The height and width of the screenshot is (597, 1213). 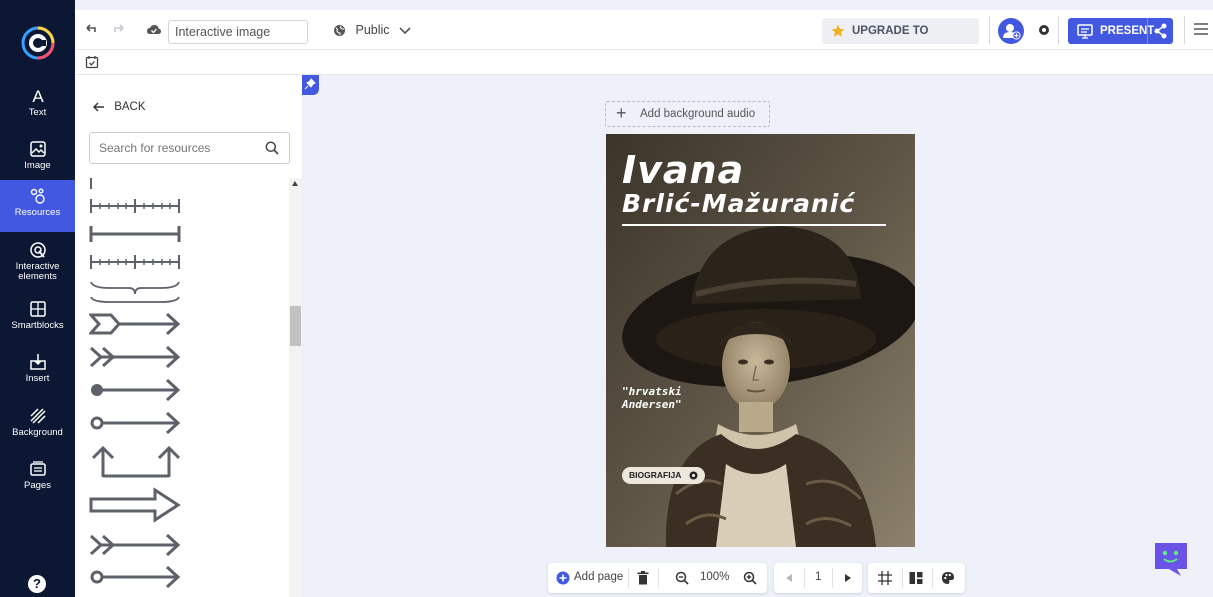 I want to click on present-icon, so click(x=1085, y=31).